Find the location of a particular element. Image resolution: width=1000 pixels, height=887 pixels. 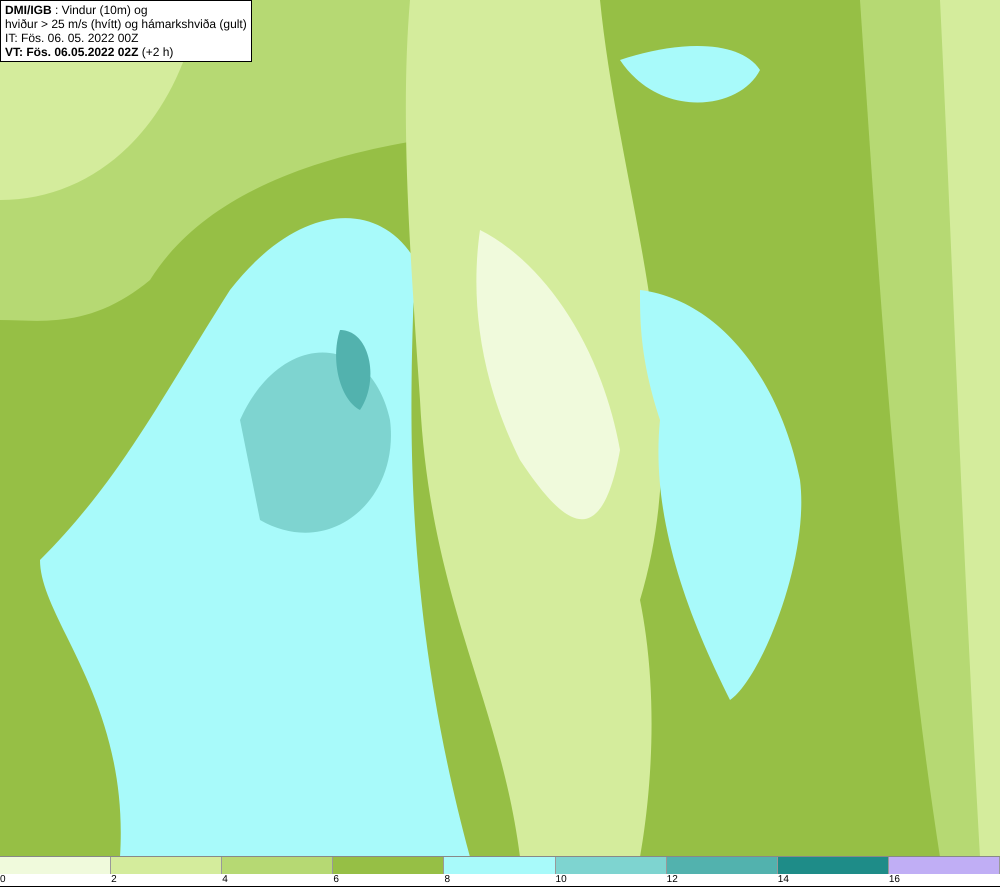

title-line: hviður > 25 m/s (hvítt) og hámarkshviða (gult) is located at coordinates (126, 24).